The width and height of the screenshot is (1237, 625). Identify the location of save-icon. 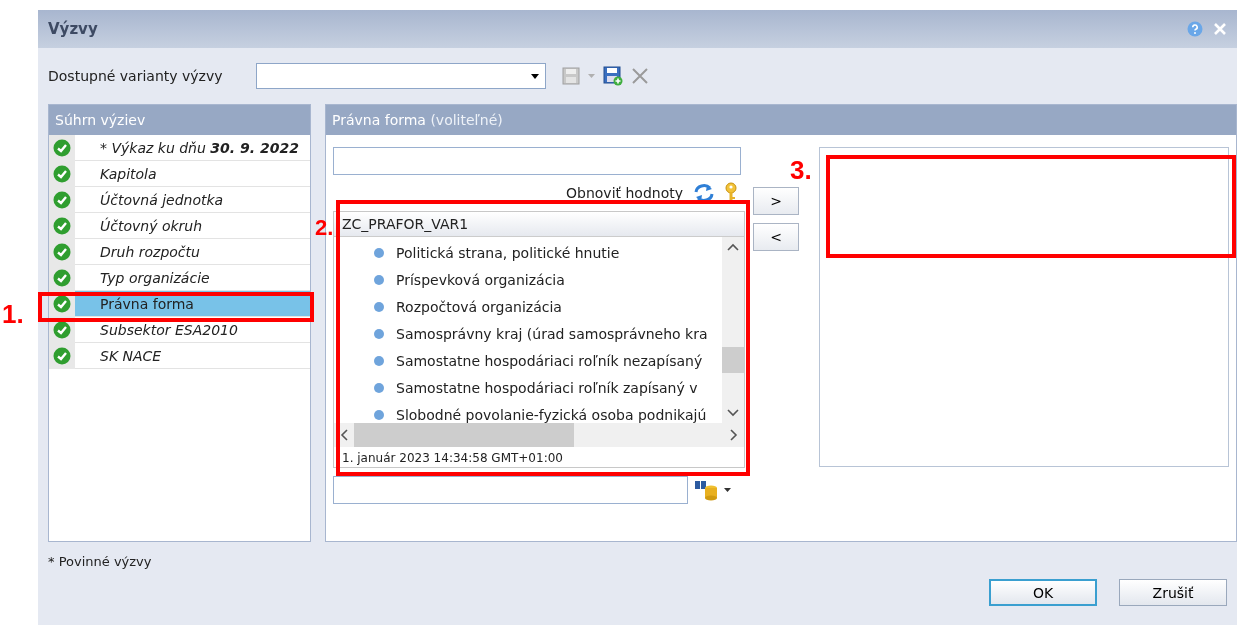
(571, 76).